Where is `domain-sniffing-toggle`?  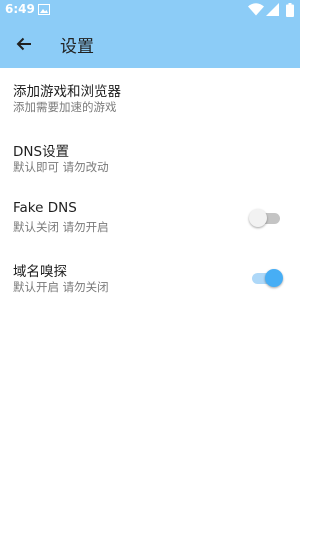 domain-sniffing-toggle is located at coordinates (266, 278).